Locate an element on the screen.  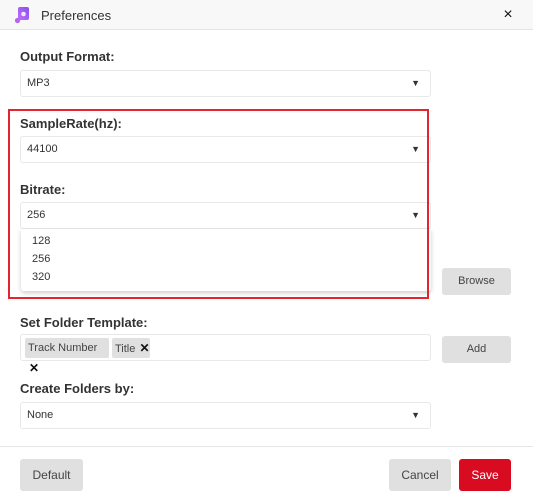
template-tag-label: Track Number is located at coordinates (63, 348).